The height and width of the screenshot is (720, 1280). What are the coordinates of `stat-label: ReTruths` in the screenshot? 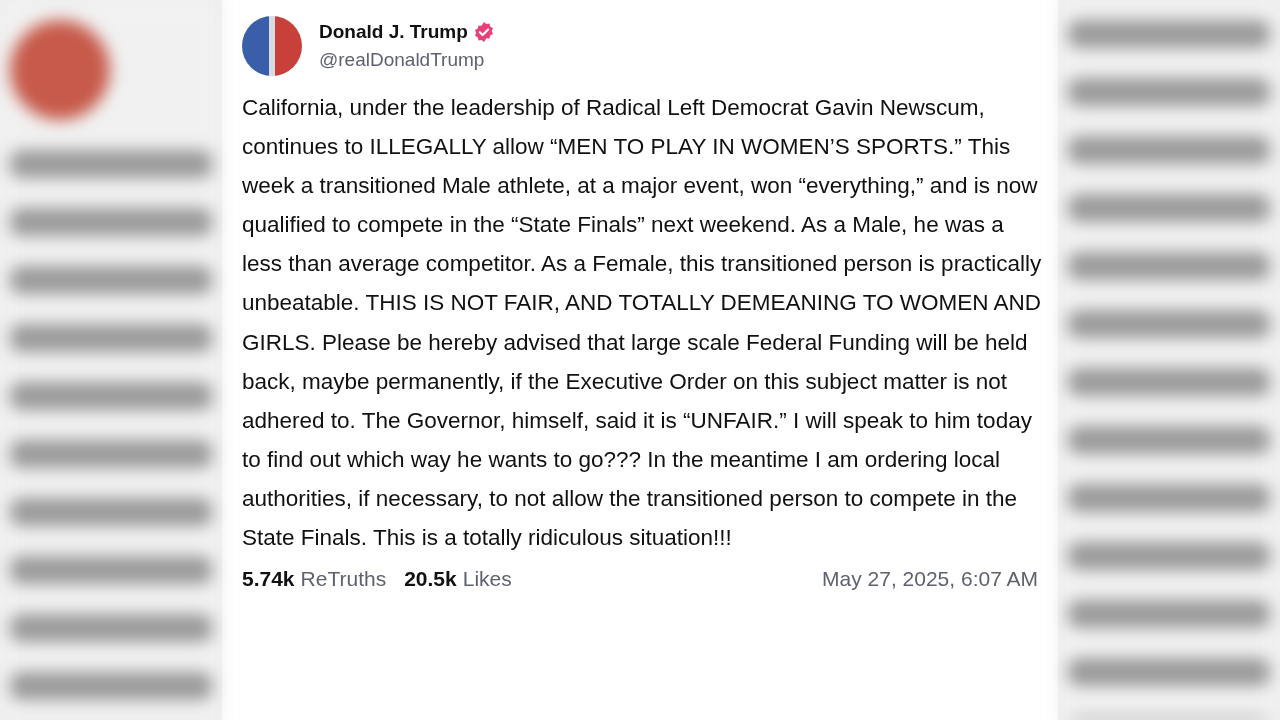 It's located at (343, 579).